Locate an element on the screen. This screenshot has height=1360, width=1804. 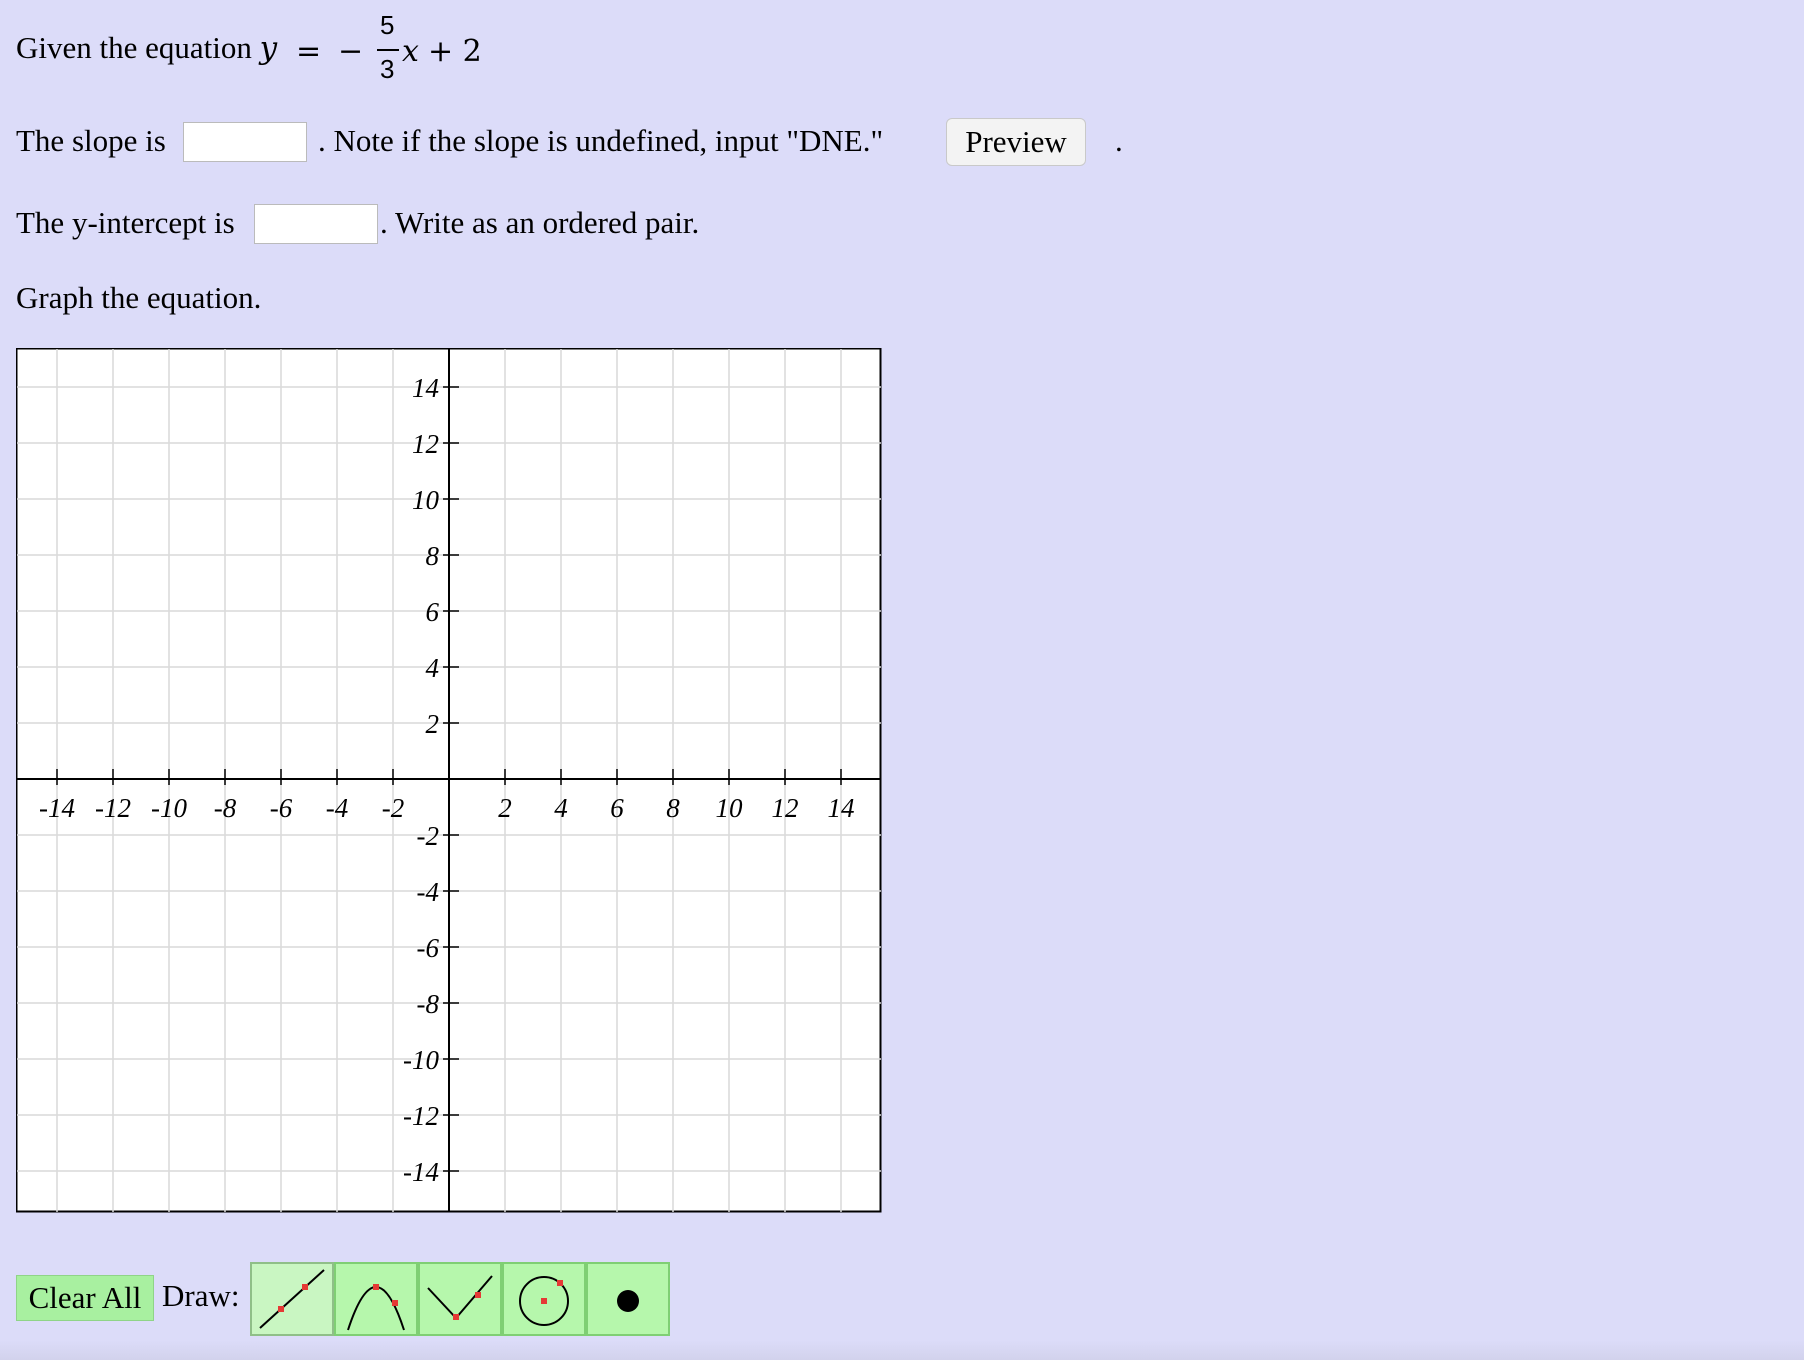
x-tick-label: 6 is located at coordinates (617, 808).